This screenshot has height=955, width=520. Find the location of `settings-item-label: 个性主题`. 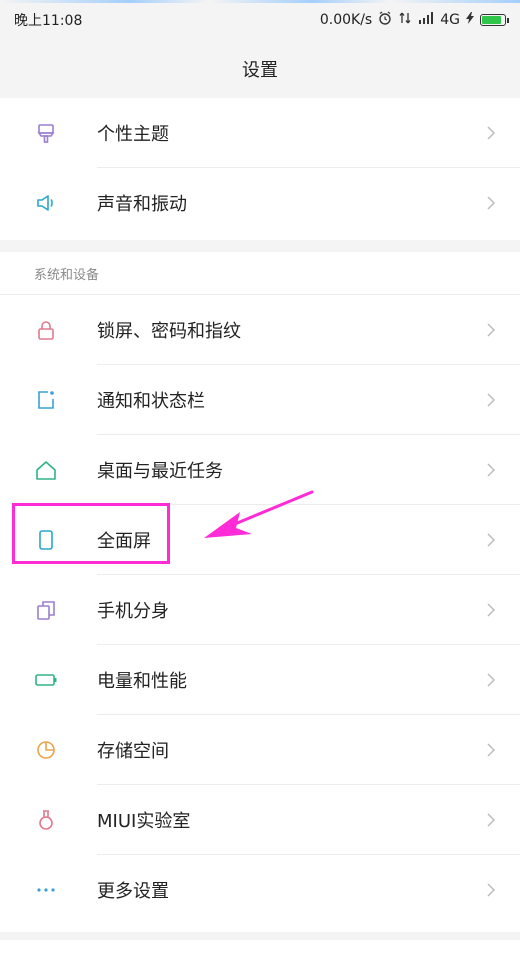

settings-item-label: 个性主题 is located at coordinates (133, 134).